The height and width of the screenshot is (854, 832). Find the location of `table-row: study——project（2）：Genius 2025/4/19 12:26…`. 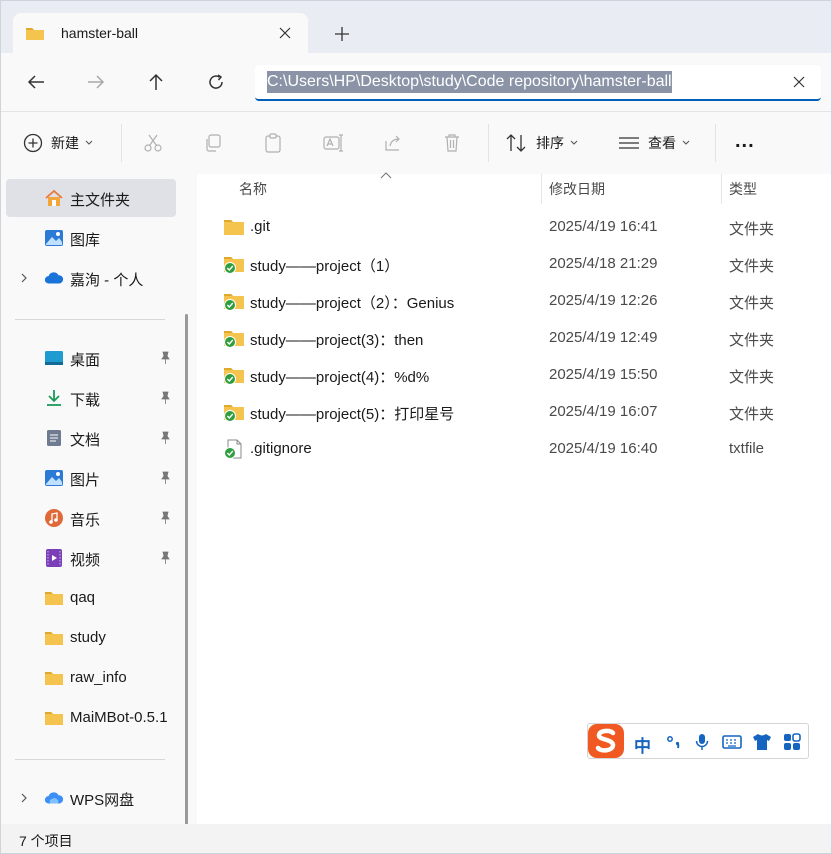

table-row: study——project（2）：Genius 2025/4/19 12:26… is located at coordinates (513, 301).